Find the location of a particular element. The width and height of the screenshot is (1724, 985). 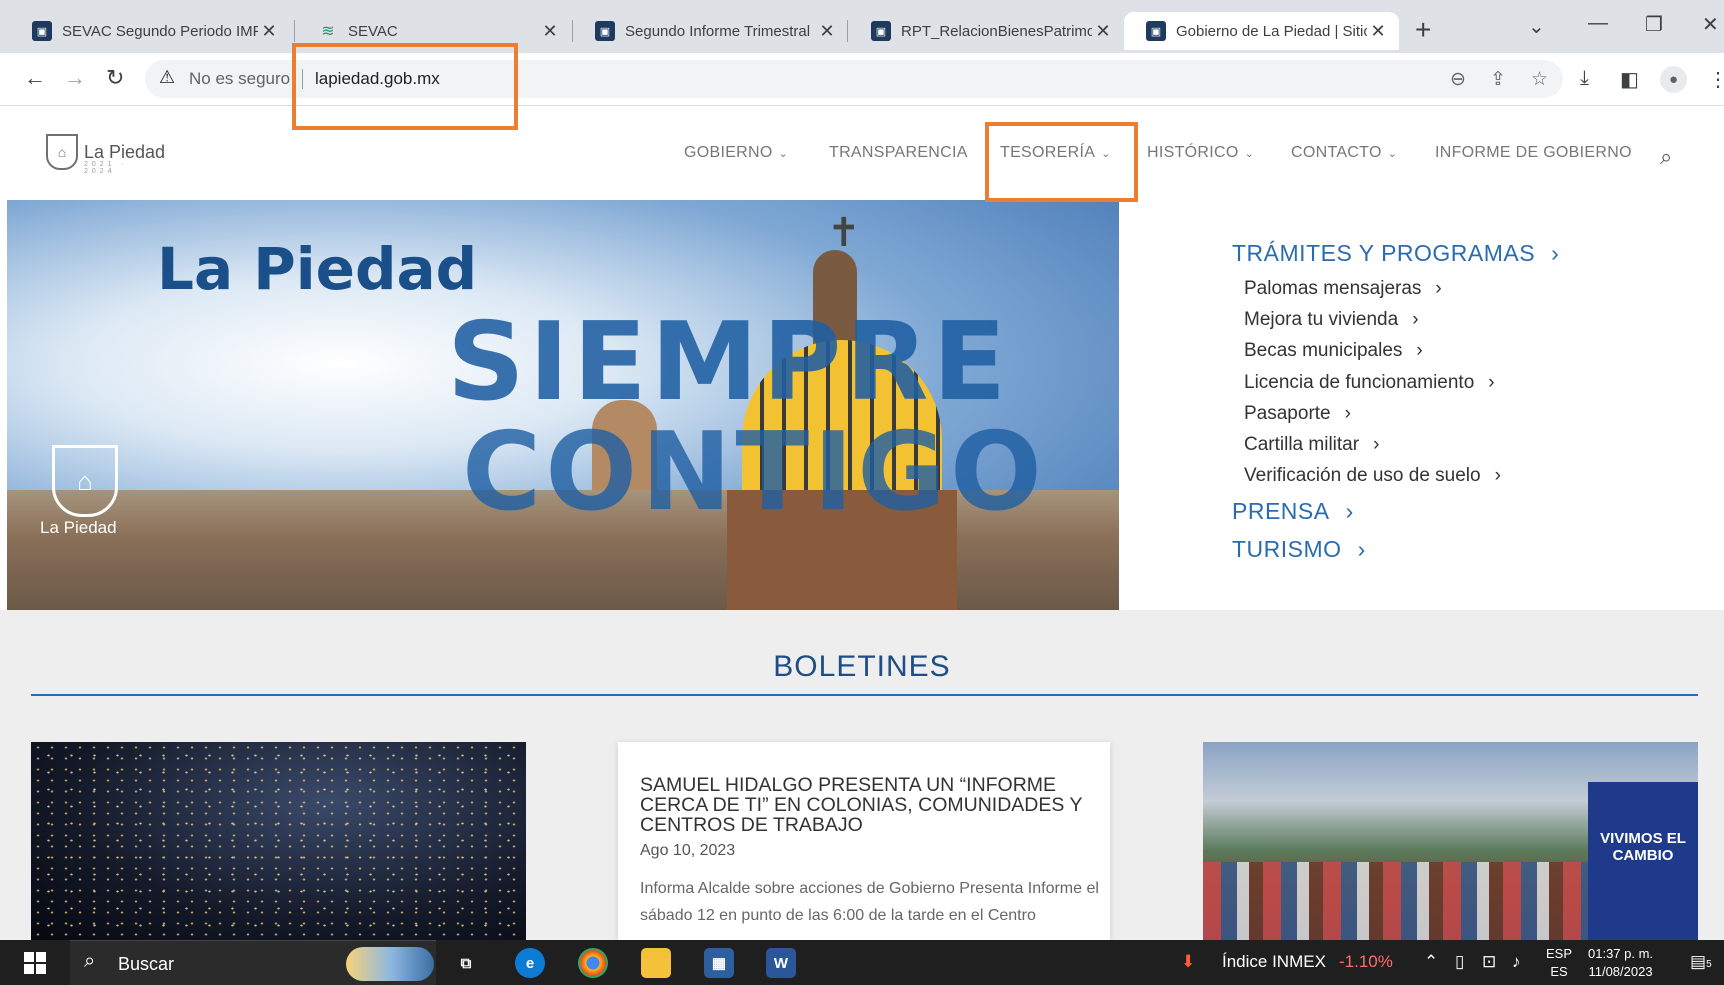

bookmark-star-icon: ☆ is located at coordinates (1539, 79).